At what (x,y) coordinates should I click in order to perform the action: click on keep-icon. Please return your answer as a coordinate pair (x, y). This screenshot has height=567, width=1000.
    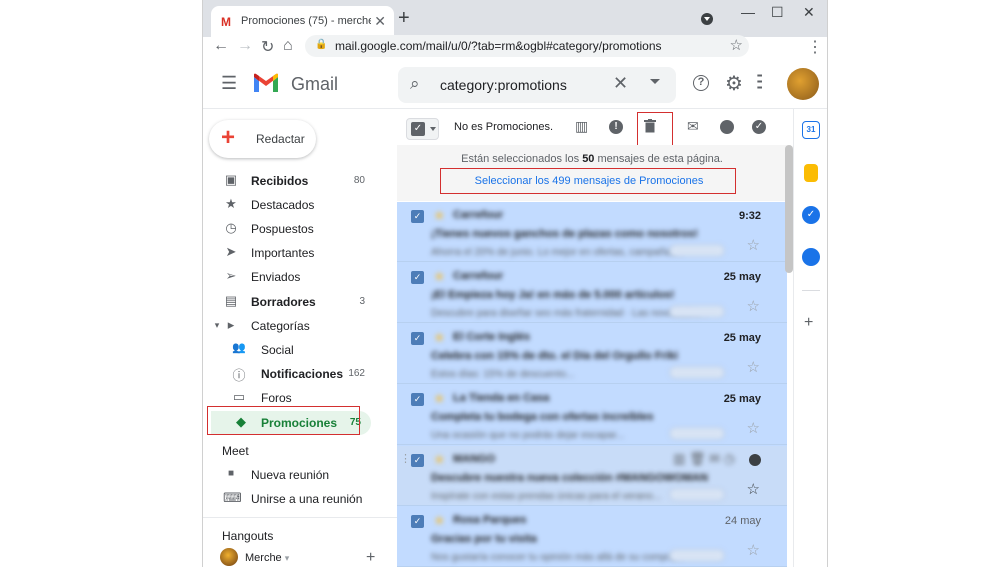
    Looking at the image, I should click on (811, 173).